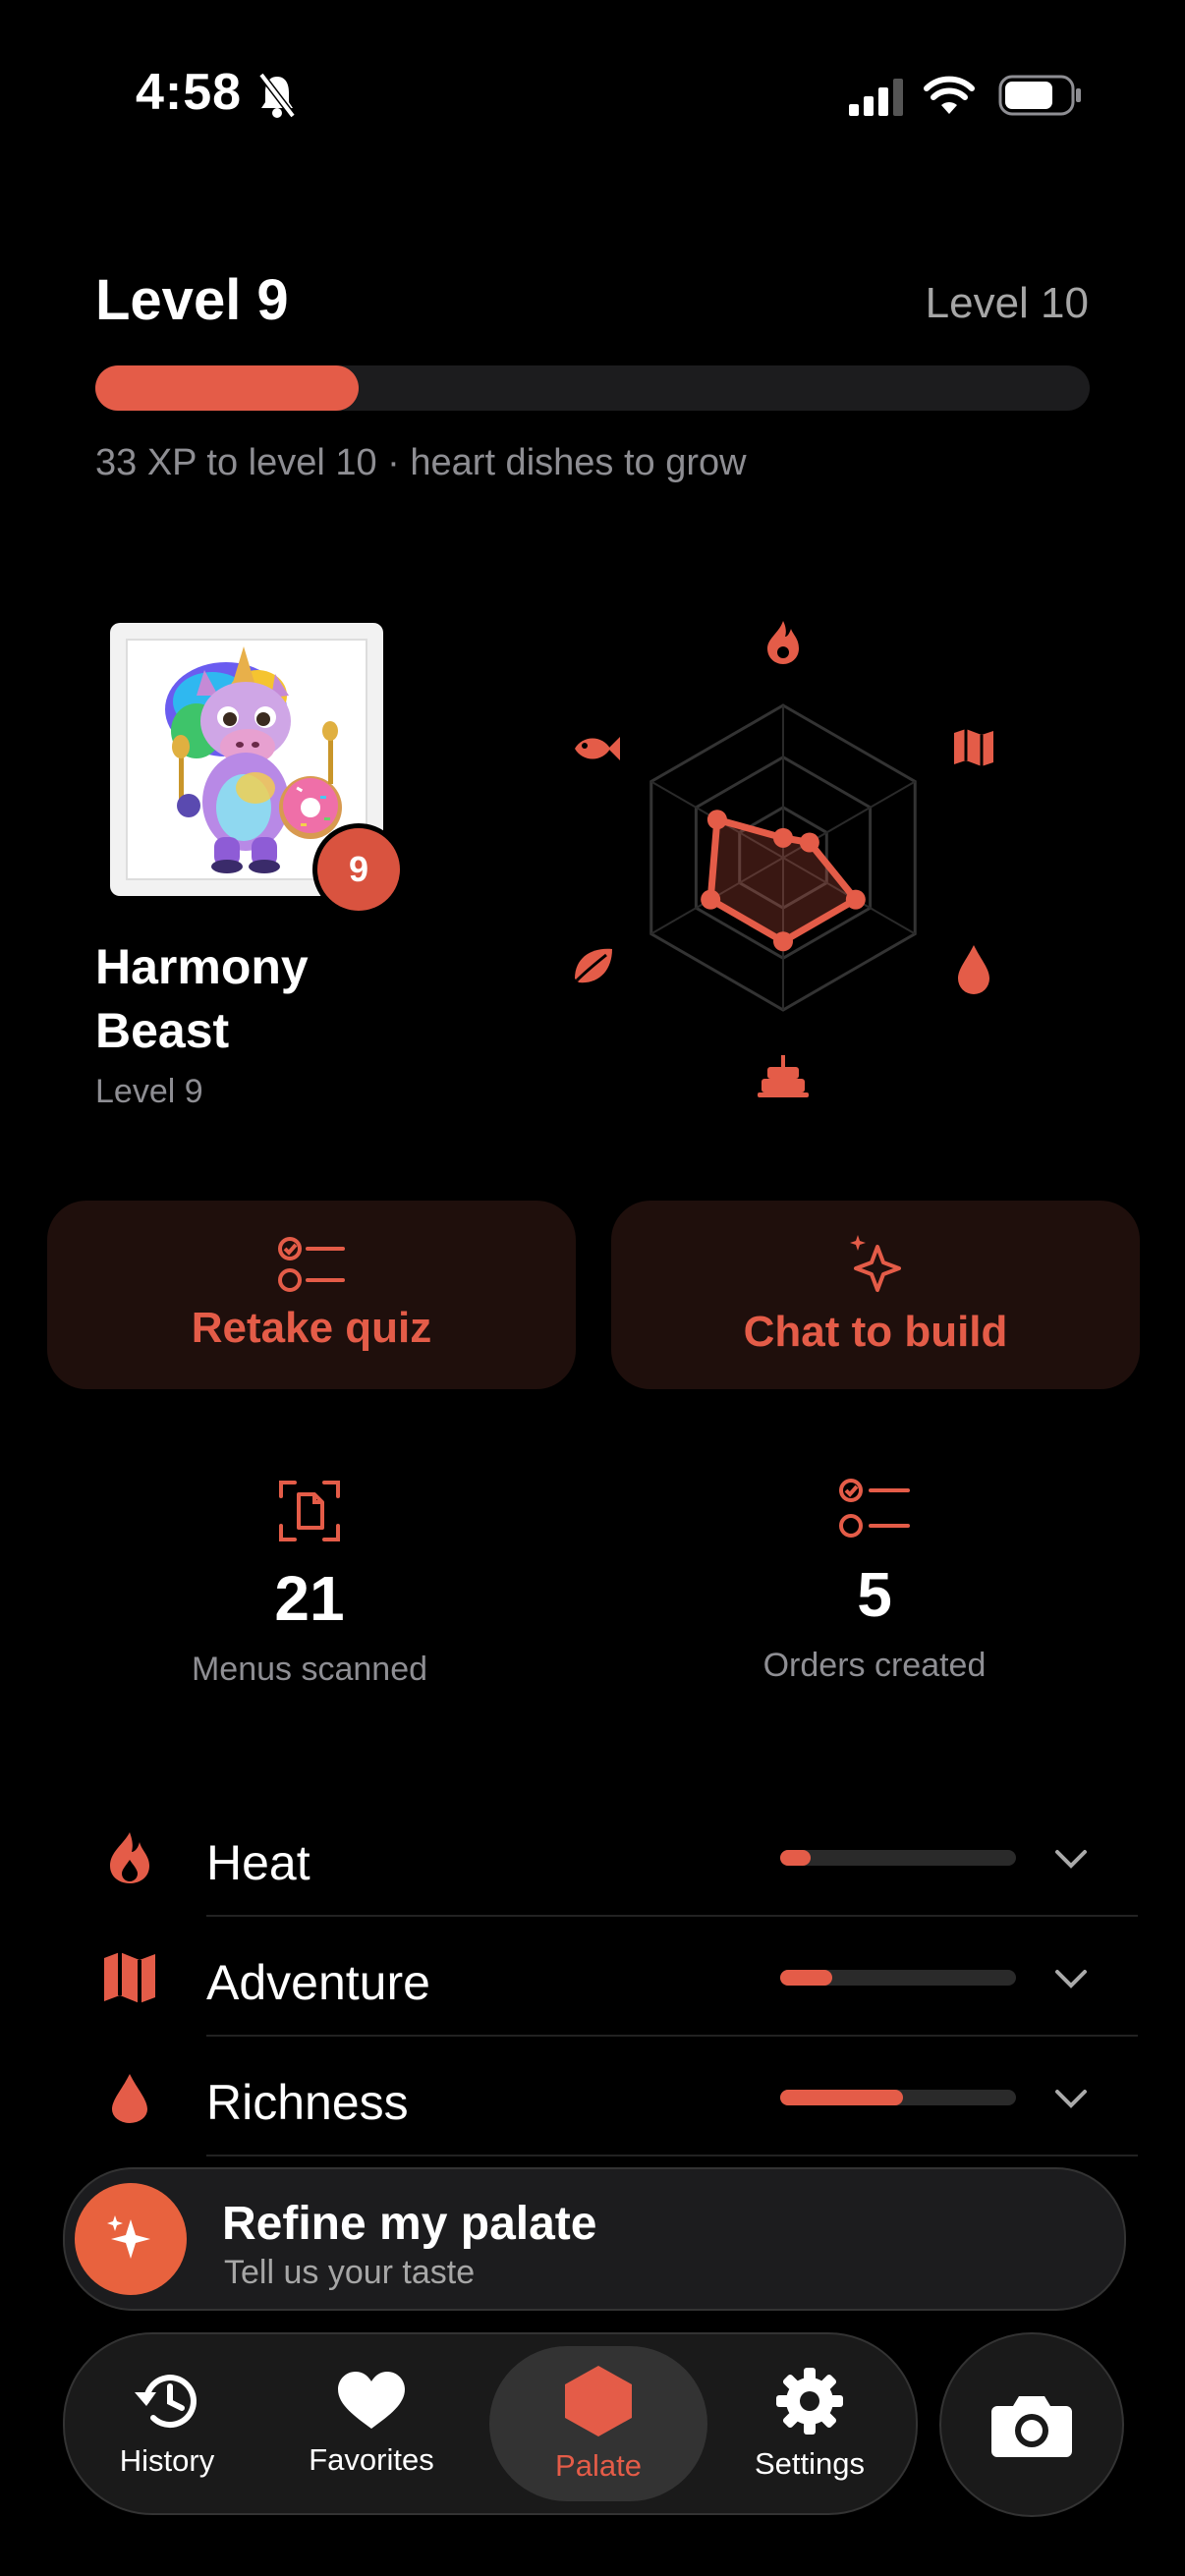 The width and height of the screenshot is (1185, 2576). Describe the element at coordinates (598, 2465) in the screenshot. I see `tab-palate-label: Palate` at that location.